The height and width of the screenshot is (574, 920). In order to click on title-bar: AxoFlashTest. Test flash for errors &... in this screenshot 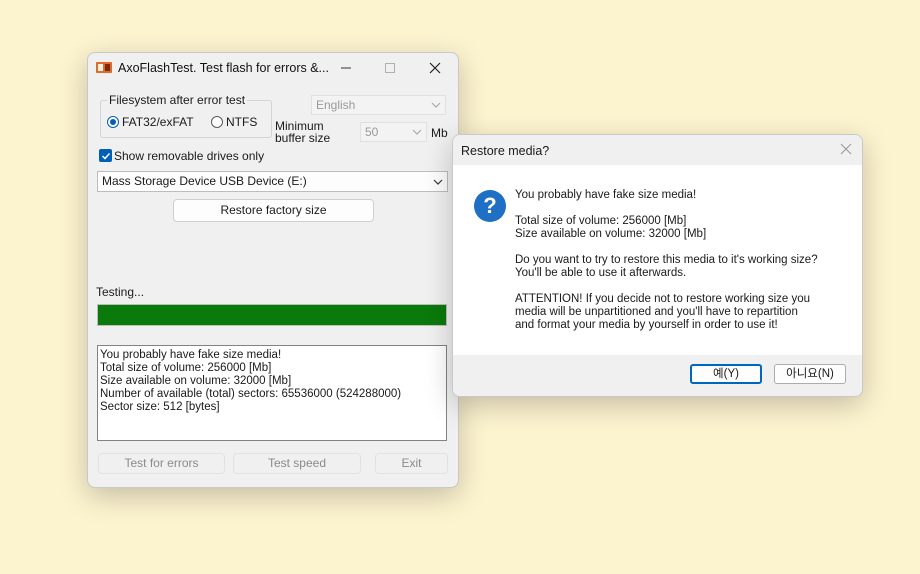, I will do `click(273, 68)`.